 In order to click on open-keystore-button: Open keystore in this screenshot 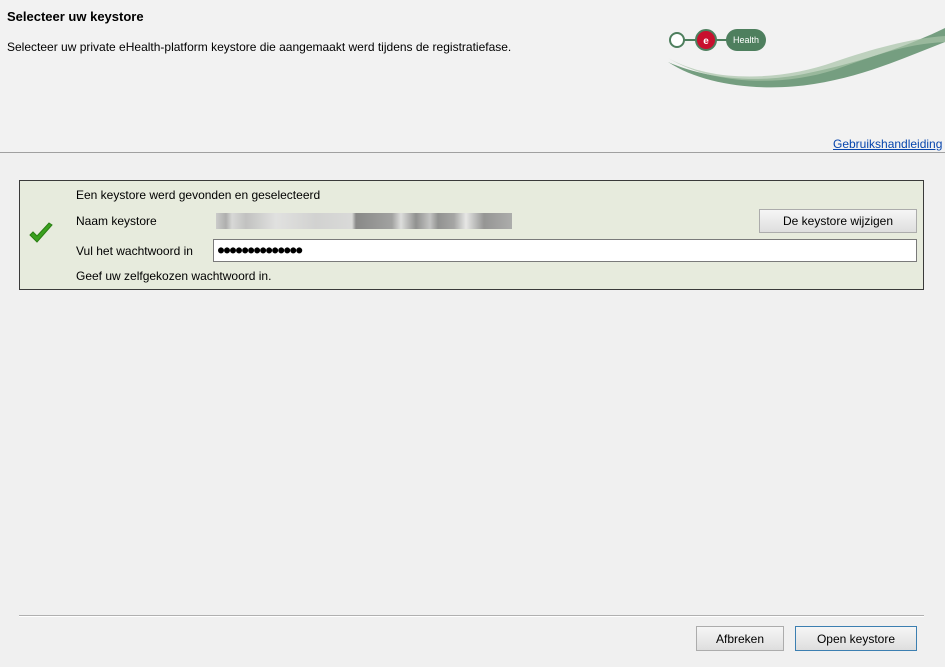, I will do `click(856, 638)`.